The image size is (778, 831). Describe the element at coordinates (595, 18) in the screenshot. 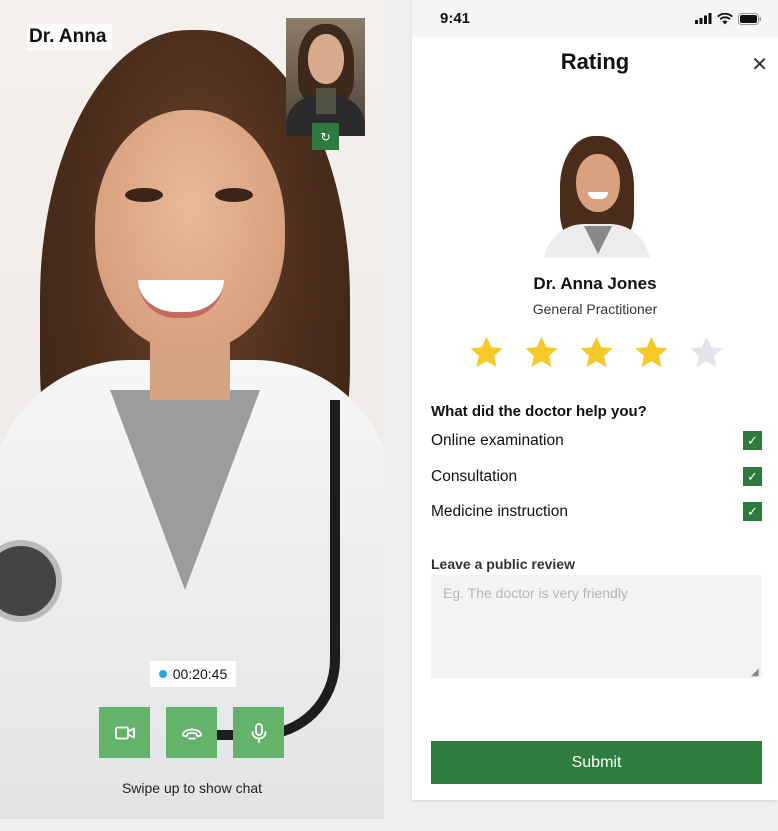

I see `status-bar: 9:41` at that location.